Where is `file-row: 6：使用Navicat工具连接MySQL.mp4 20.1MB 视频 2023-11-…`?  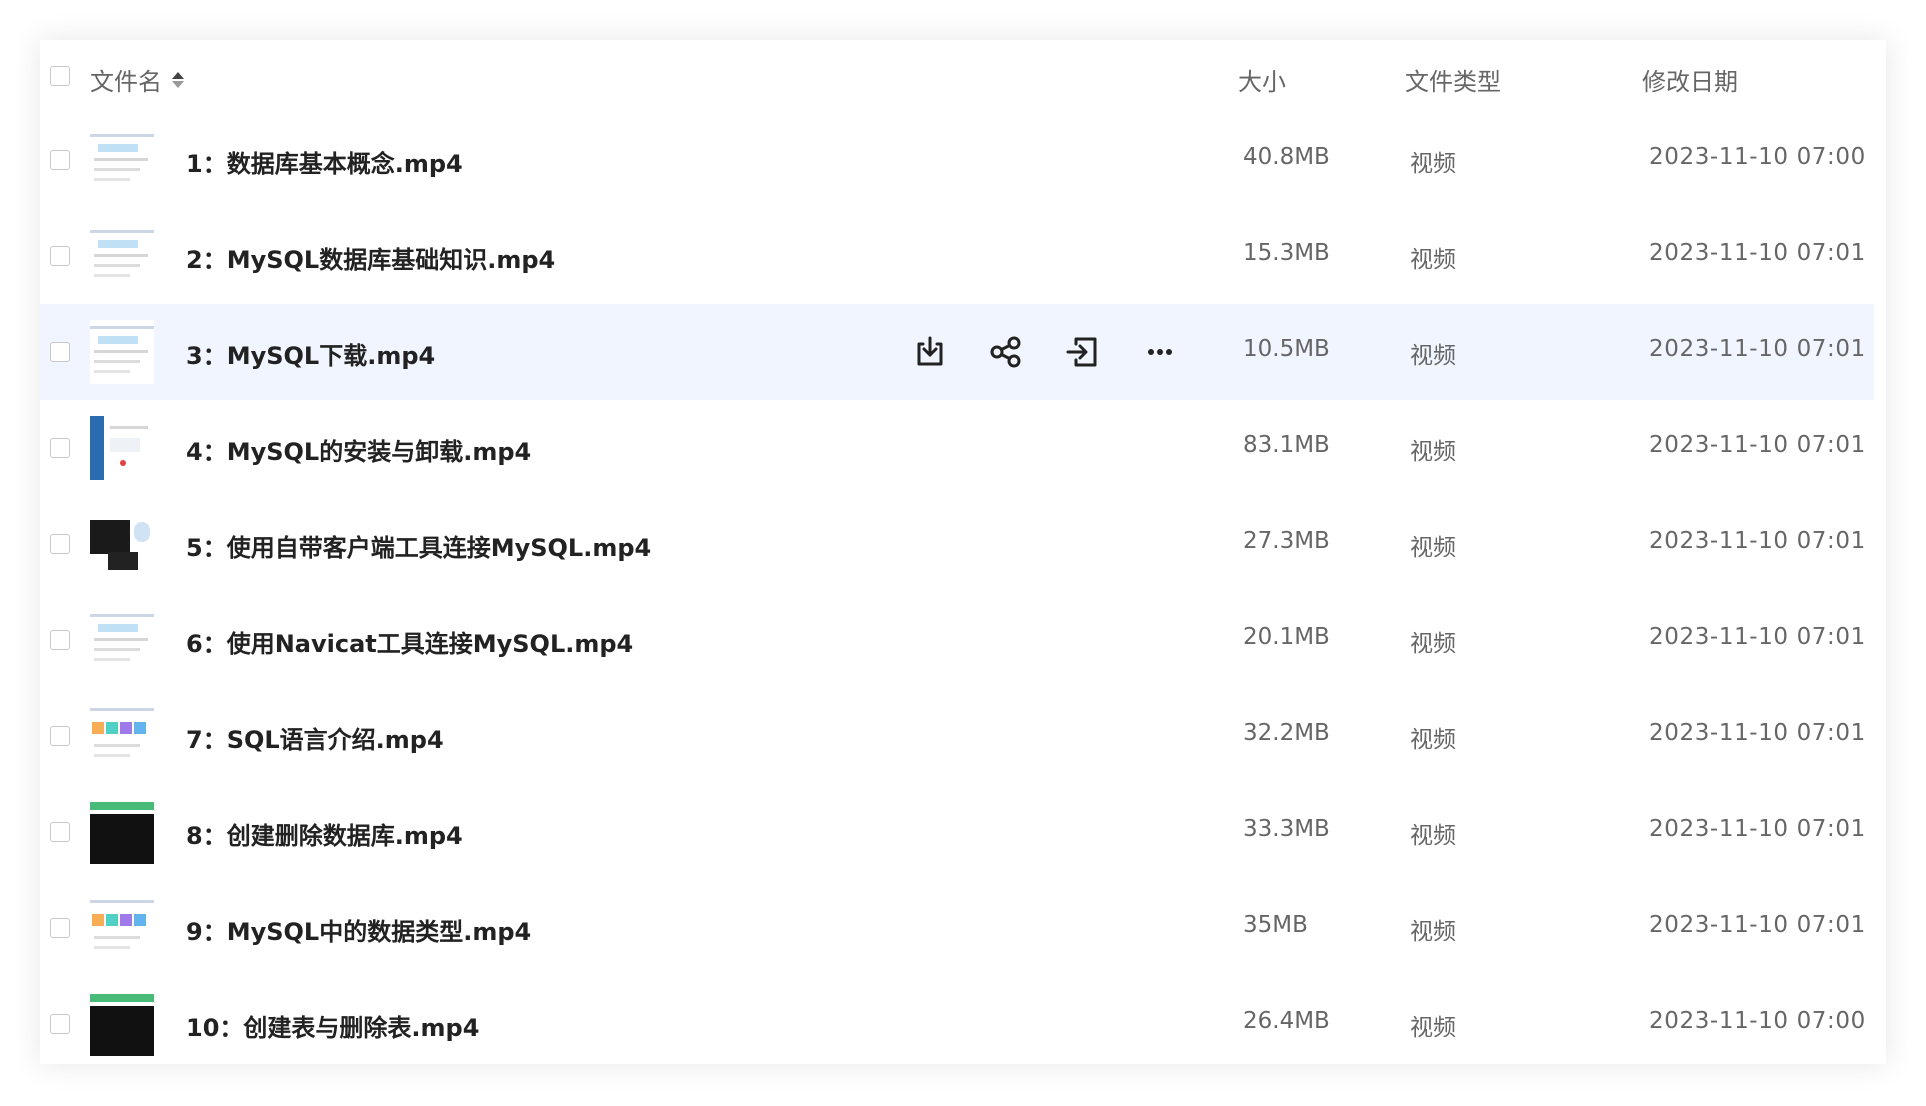
file-row: 6：使用Navicat工具连接MySQL.mp4 20.1MB 视频 2023-11-… is located at coordinates (963, 640).